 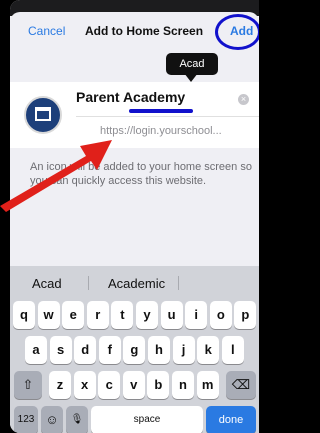 What do you see at coordinates (192, 64) in the screenshot?
I see `autocomplete-tooltip: Acad` at bounding box center [192, 64].